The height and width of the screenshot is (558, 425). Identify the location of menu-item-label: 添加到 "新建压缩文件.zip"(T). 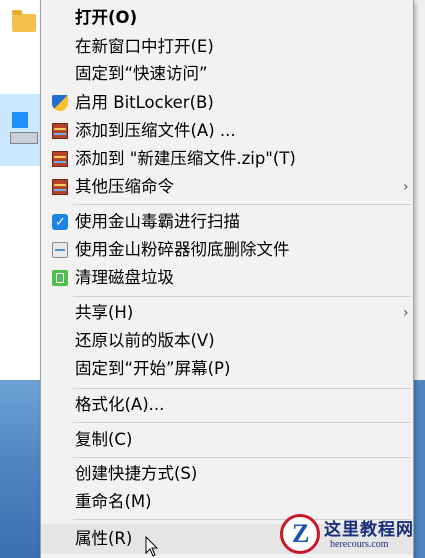
(185, 158).